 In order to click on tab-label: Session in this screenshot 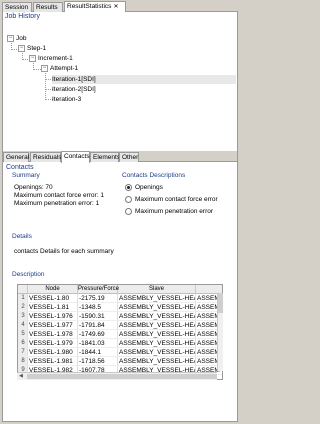, I will do `click(17, 7)`.